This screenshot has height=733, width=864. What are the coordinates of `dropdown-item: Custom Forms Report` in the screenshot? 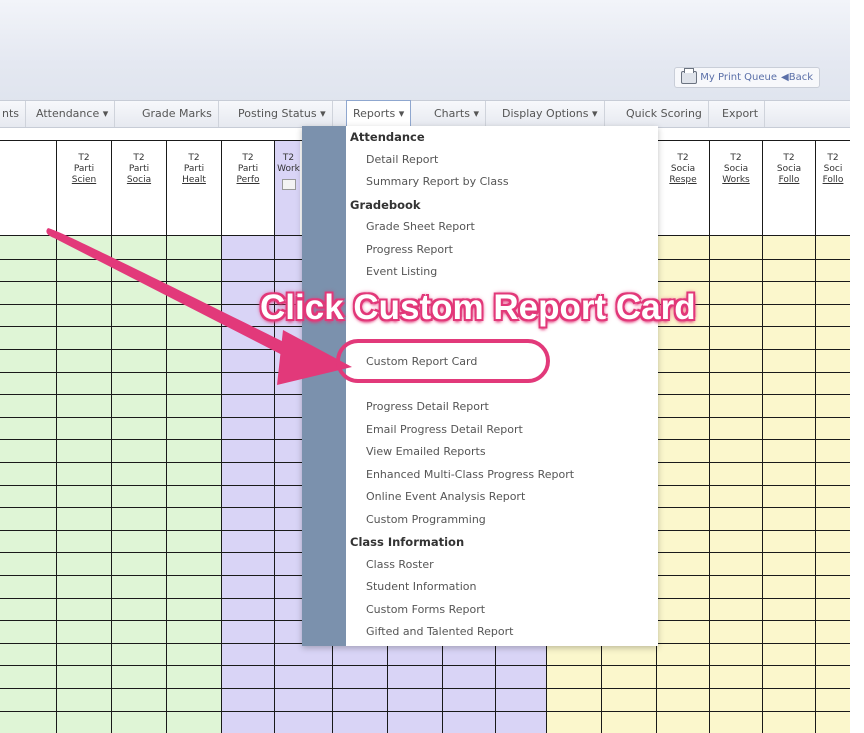 It's located at (502, 610).